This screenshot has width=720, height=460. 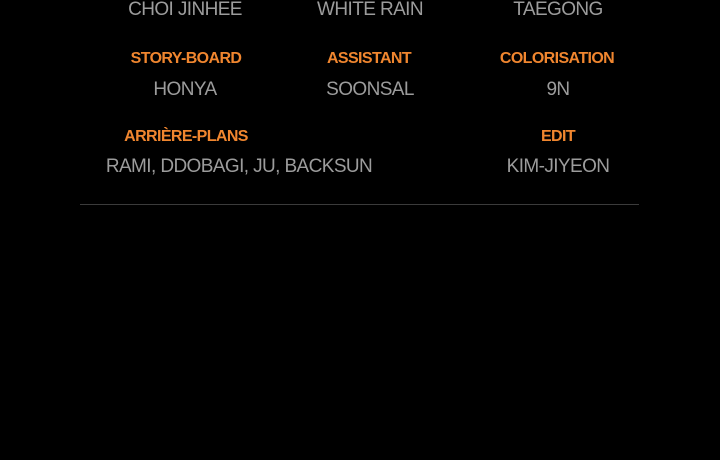 I want to click on edit-name: KIM-JIYEON, so click(x=558, y=166).